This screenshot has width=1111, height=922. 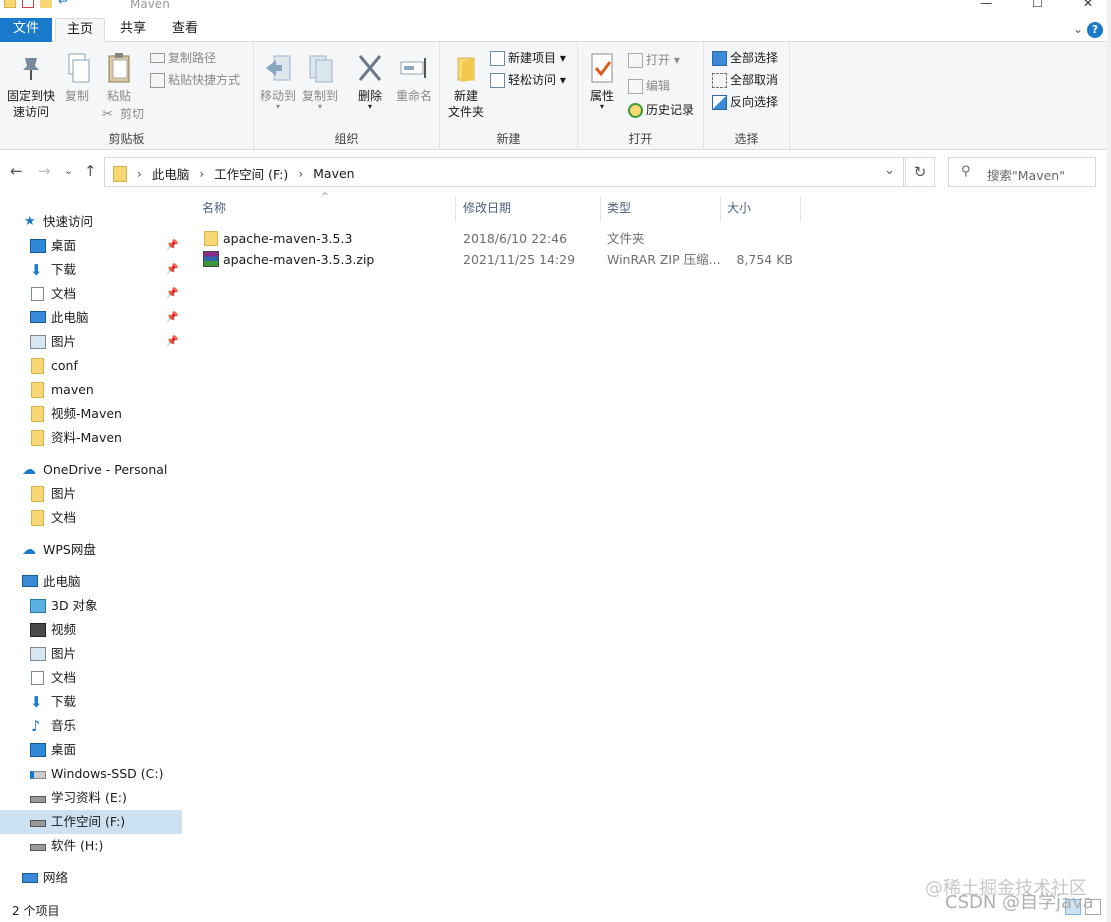 What do you see at coordinates (90, 171) in the screenshot?
I see `up-button: ↑` at bounding box center [90, 171].